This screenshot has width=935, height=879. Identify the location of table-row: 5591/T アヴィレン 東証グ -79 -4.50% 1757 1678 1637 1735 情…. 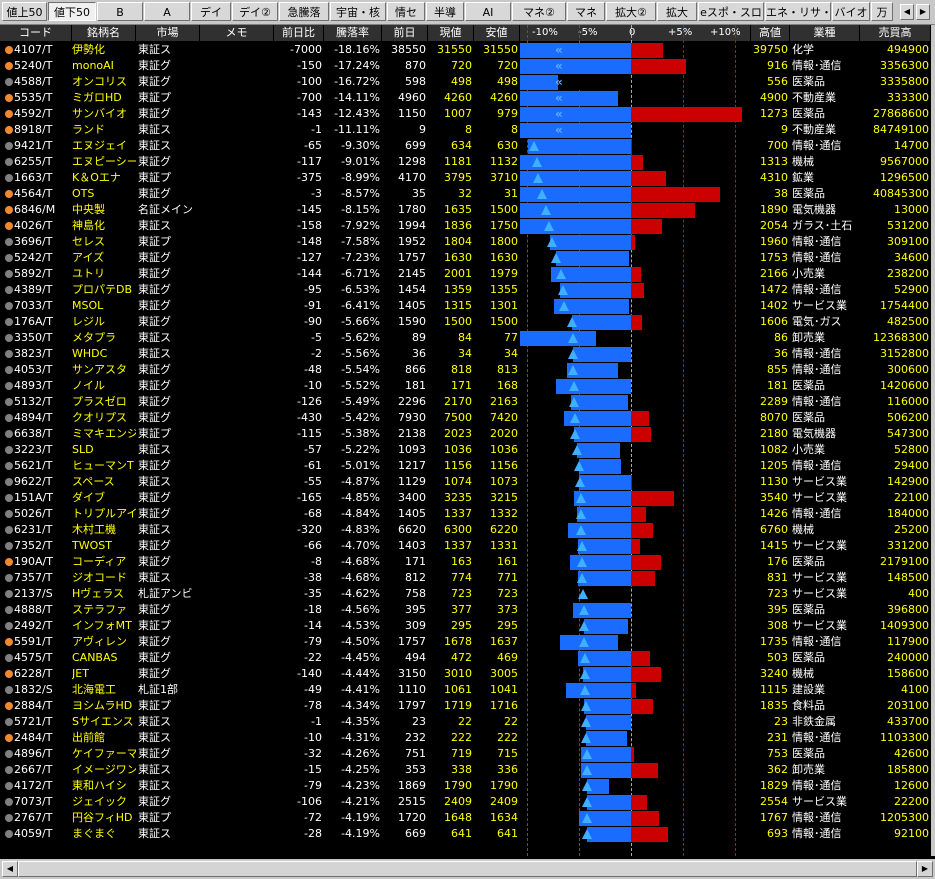
(467, 642).